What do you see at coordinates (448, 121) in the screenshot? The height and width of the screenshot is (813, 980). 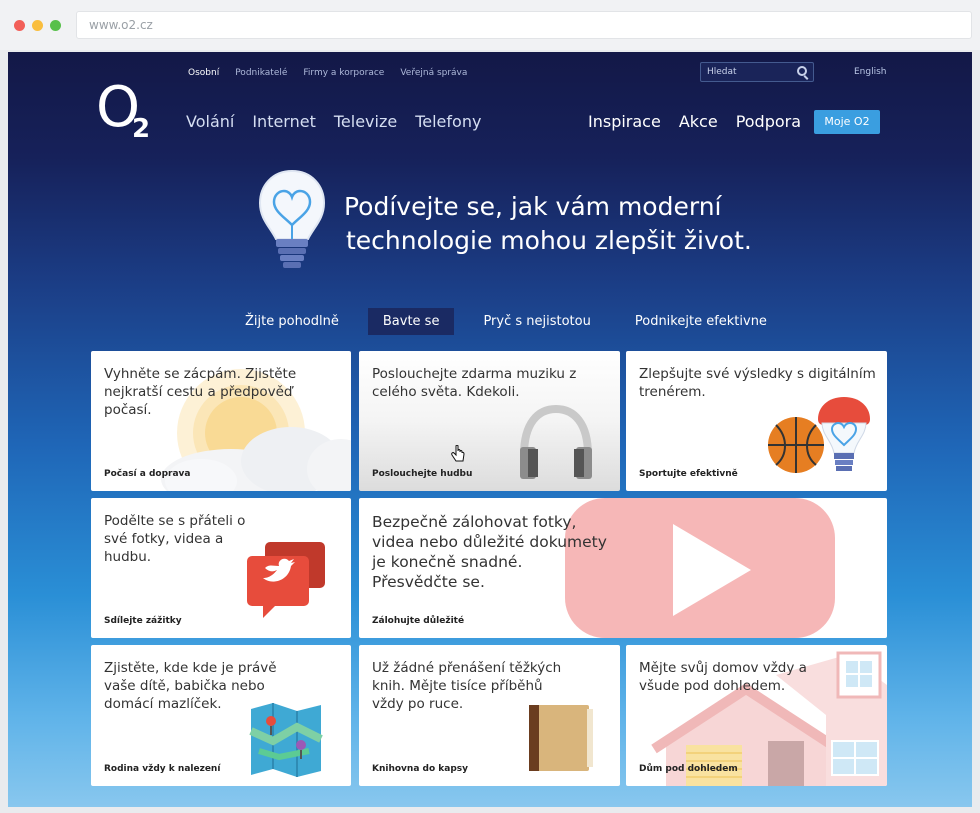 I see `nav-telefony: Telefony` at bounding box center [448, 121].